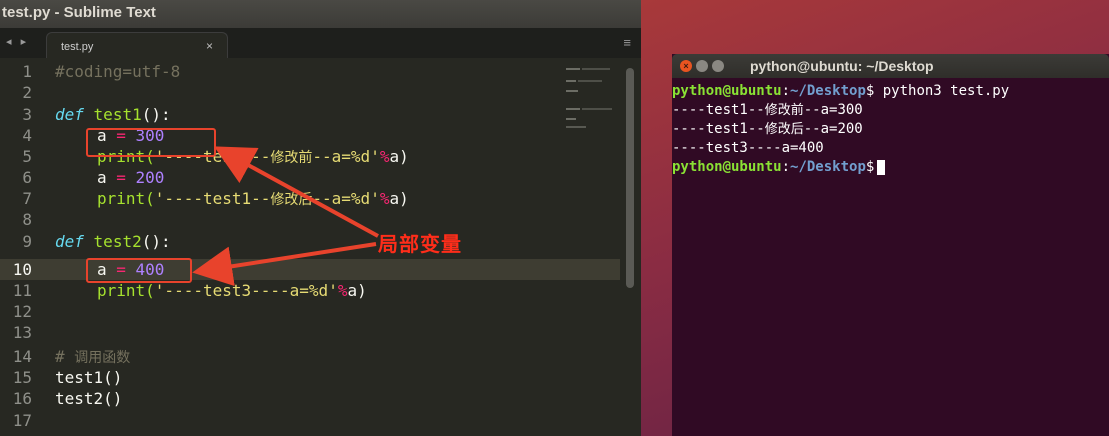 The height and width of the screenshot is (436, 1109). I want to click on tab-close-icon: ×, so click(209, 46).